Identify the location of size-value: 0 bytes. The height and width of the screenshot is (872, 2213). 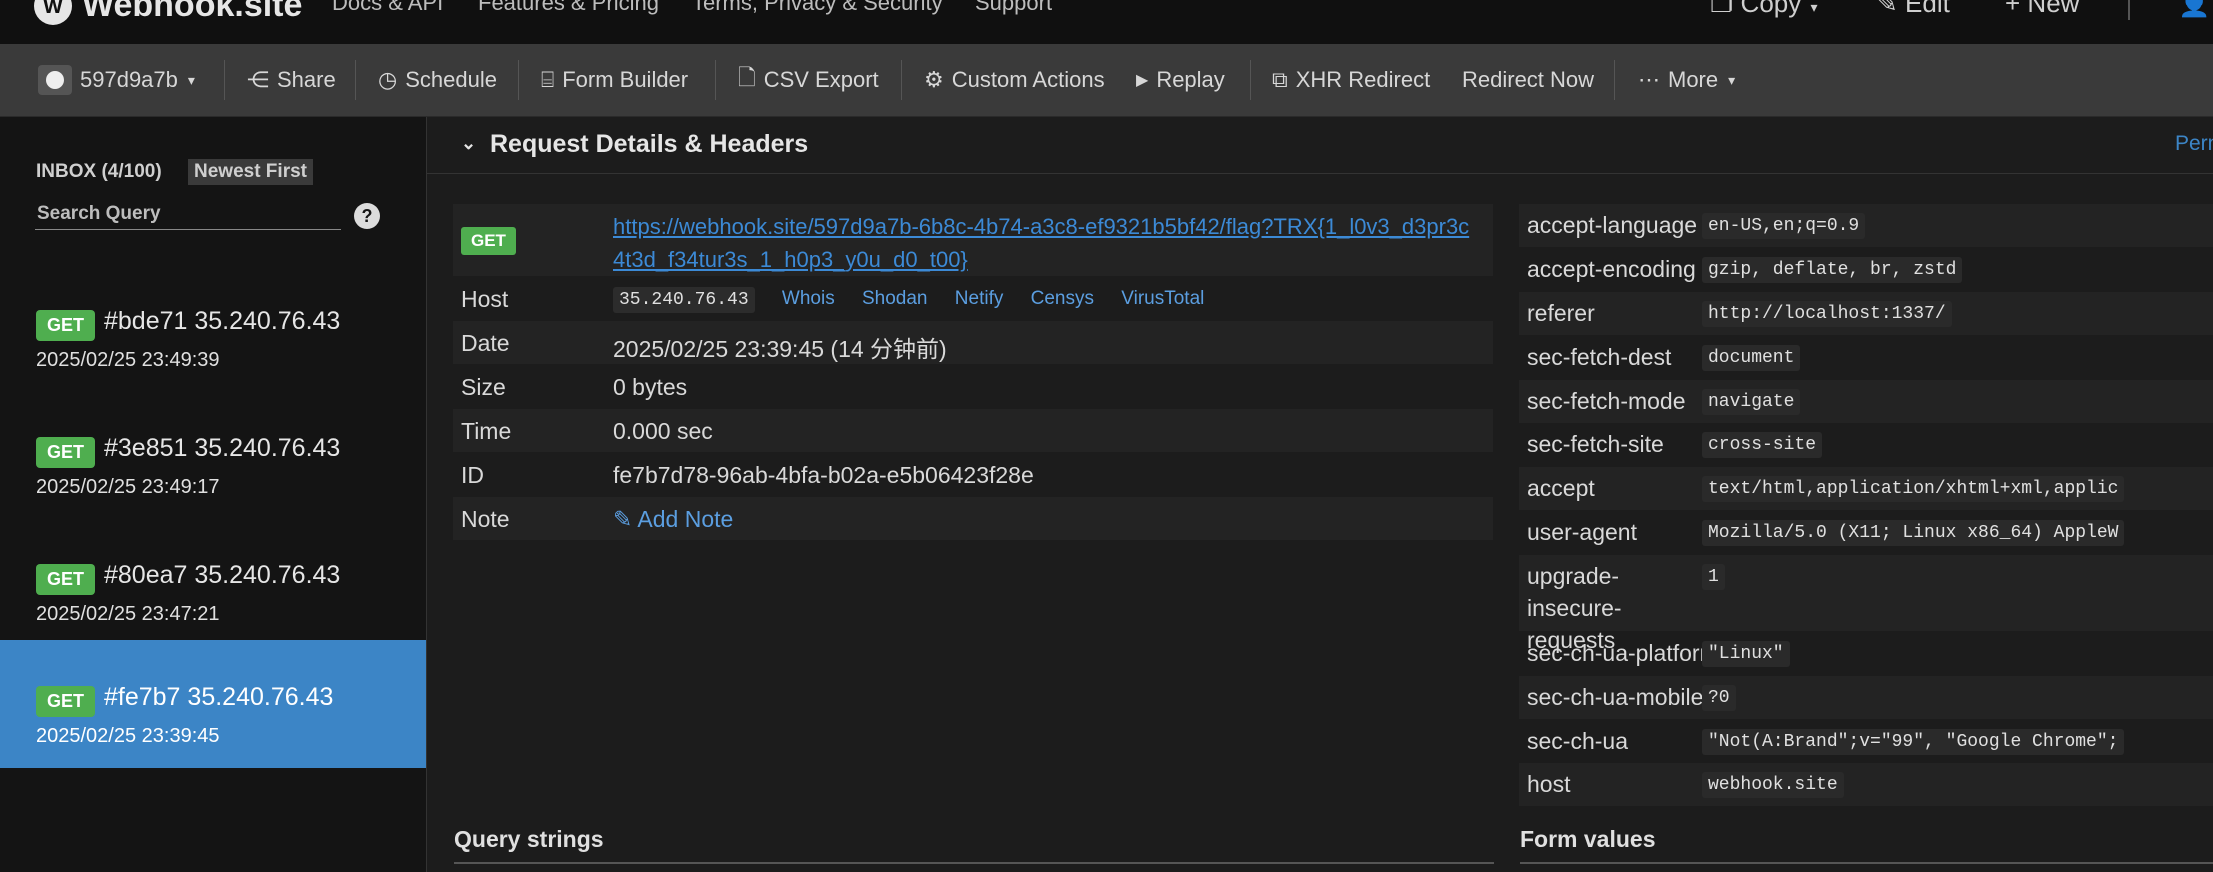
(650, 387).